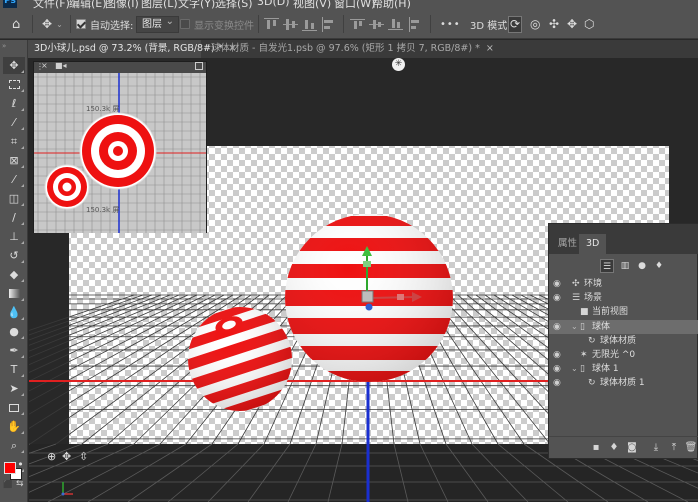 The height and width of the screenshot is (502, 698). Describe the element at coordinates (354, 4) in the screenshot. I see `menu-window: 窗口(W)` at that location.